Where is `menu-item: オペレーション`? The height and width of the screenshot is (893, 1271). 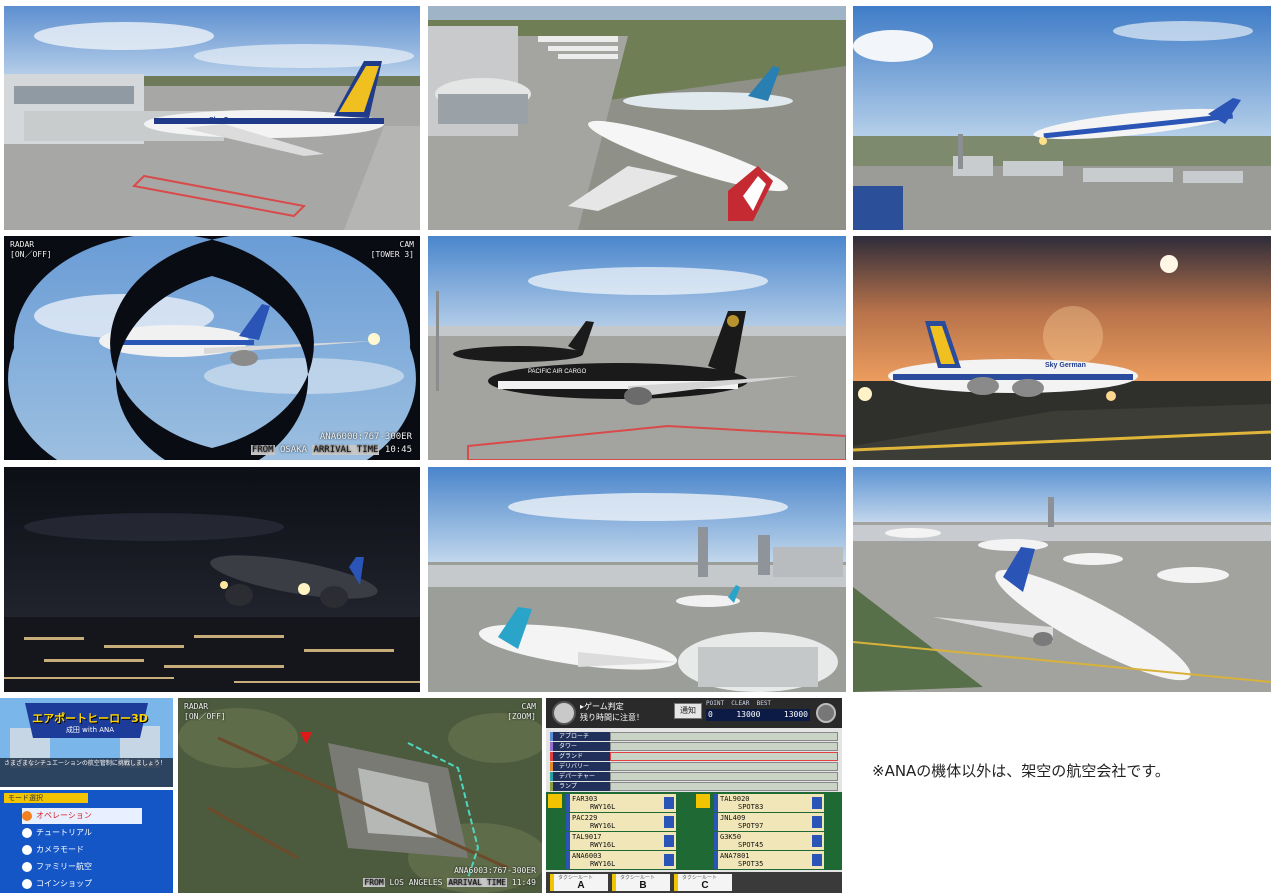
menu-item: オペレーション is located at coordinates (82, 816).